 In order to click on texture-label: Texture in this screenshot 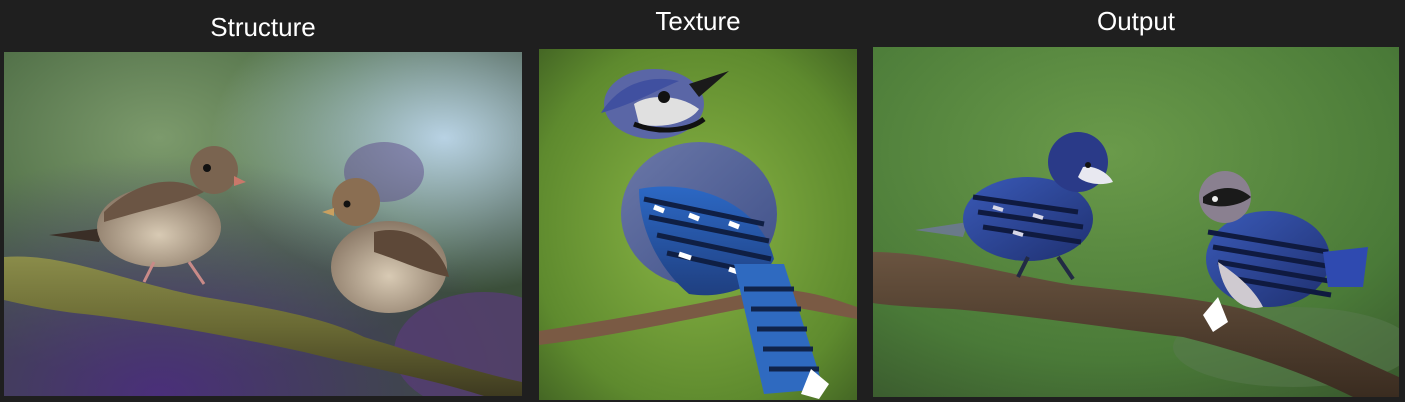, I will do `click(698, 21)`.